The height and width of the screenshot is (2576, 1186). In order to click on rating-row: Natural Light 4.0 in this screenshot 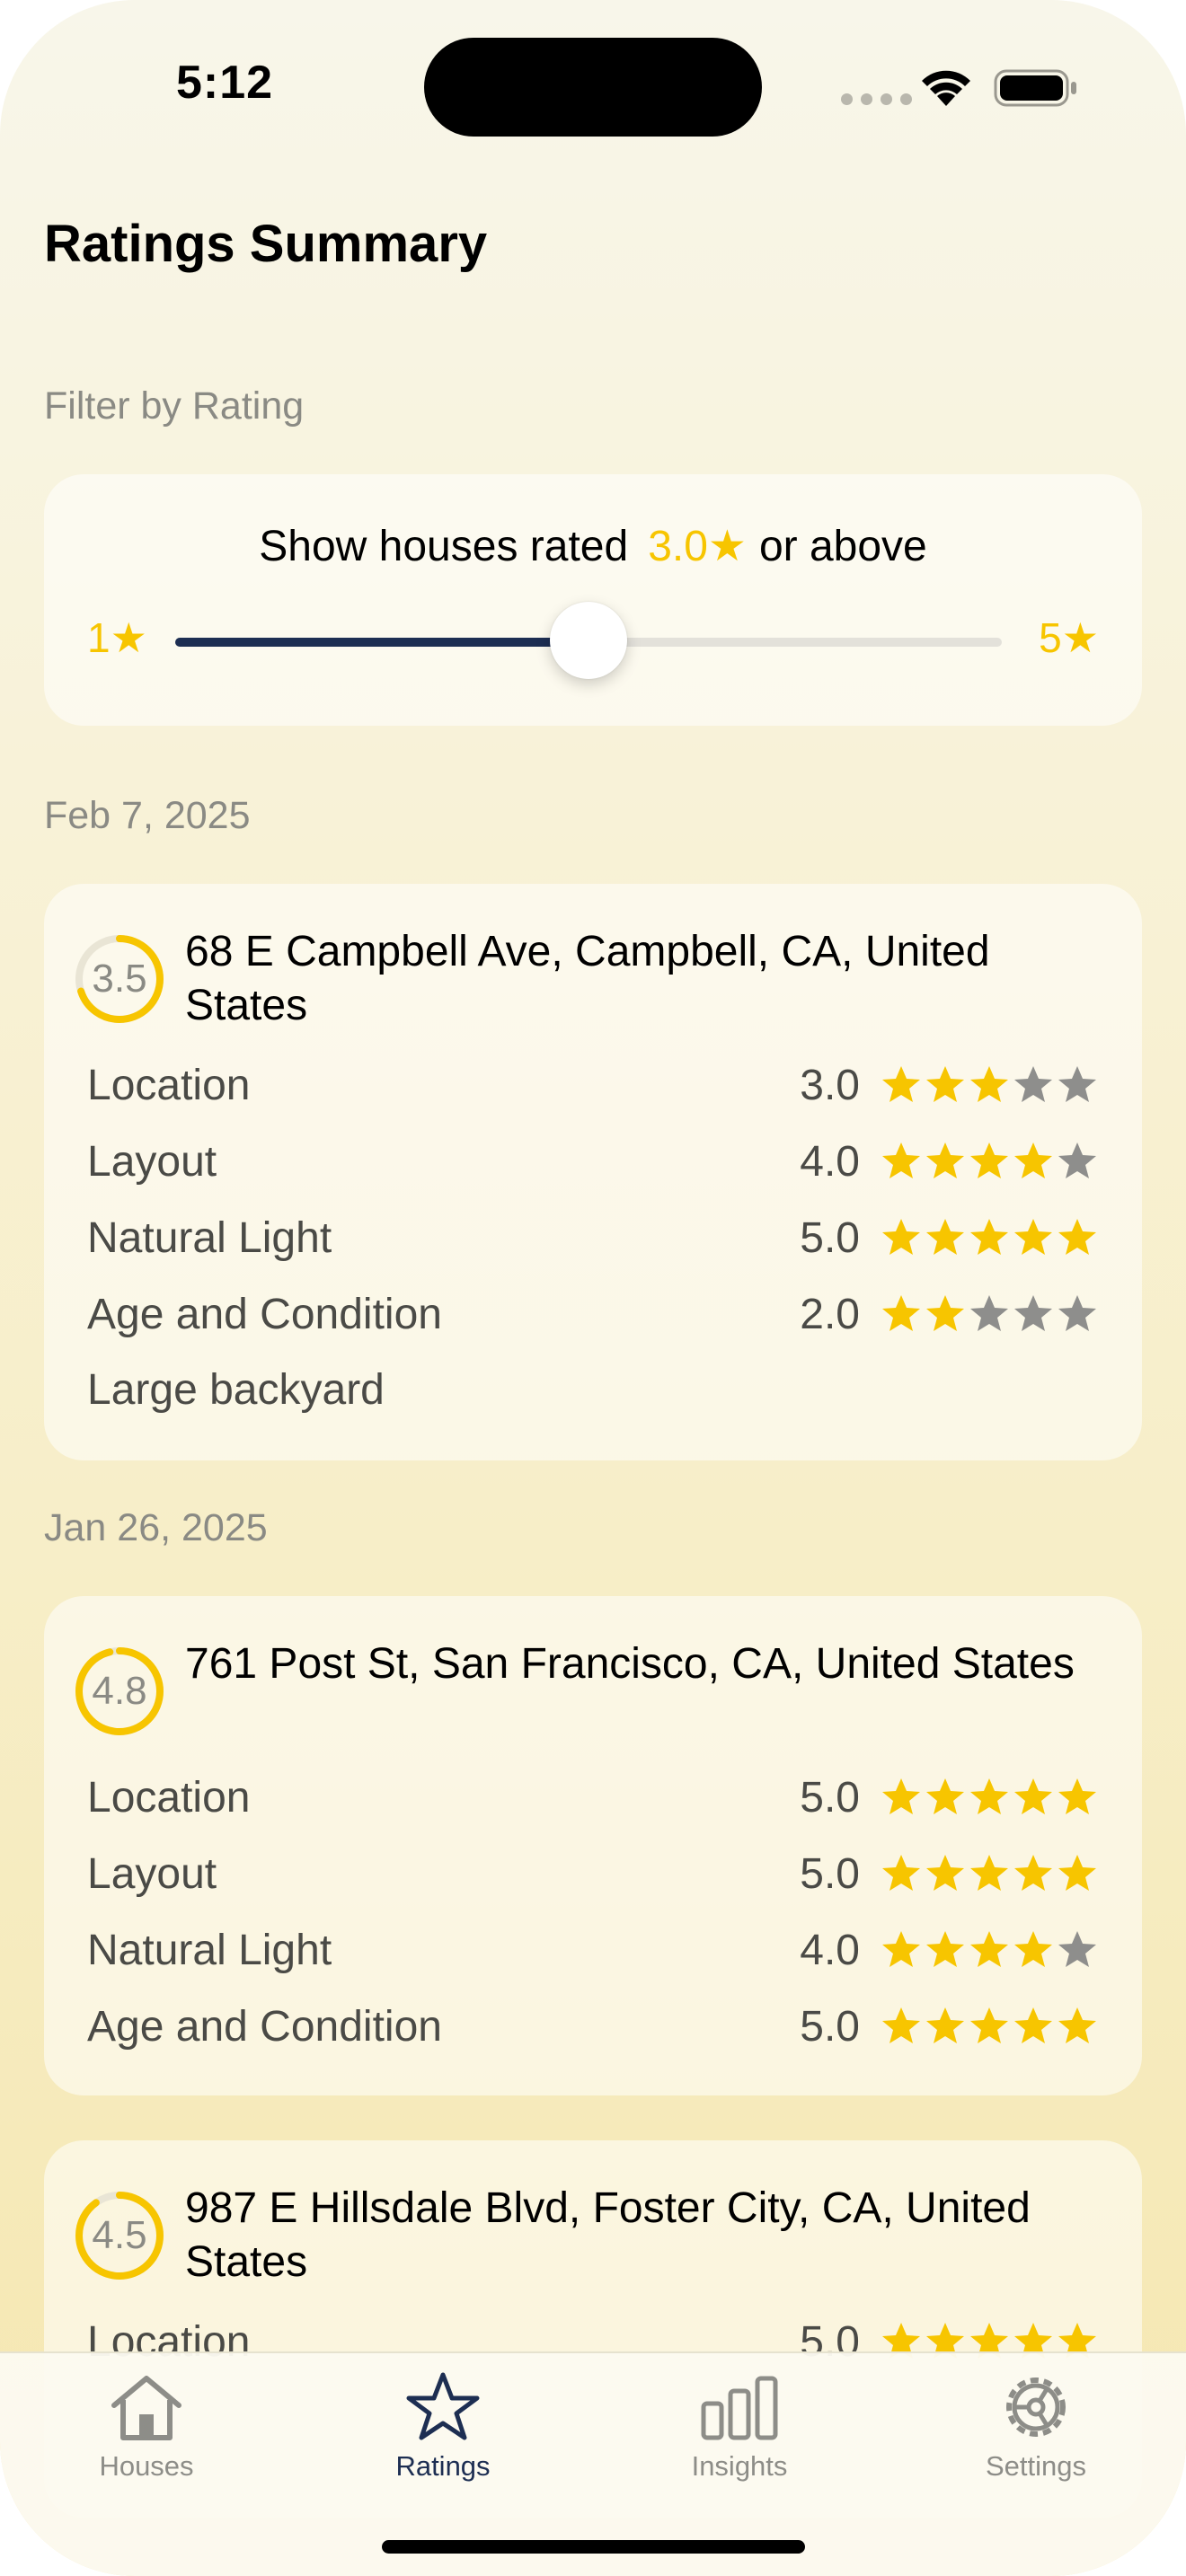, I will do `click(593, 1950)`.